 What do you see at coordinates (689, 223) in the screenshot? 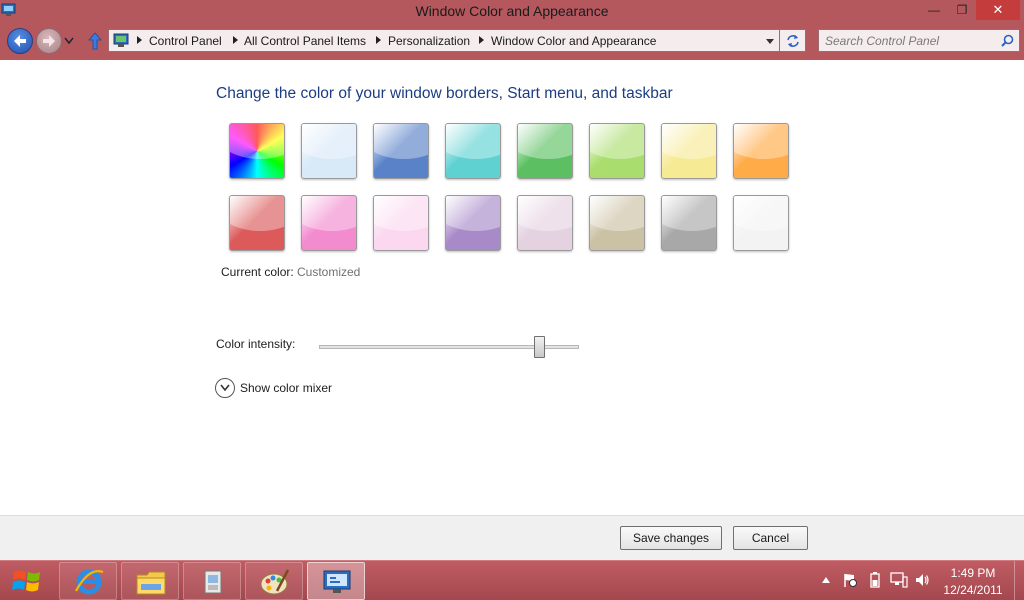
I see `swatch-chocolate` at bounding box center [689, 223].